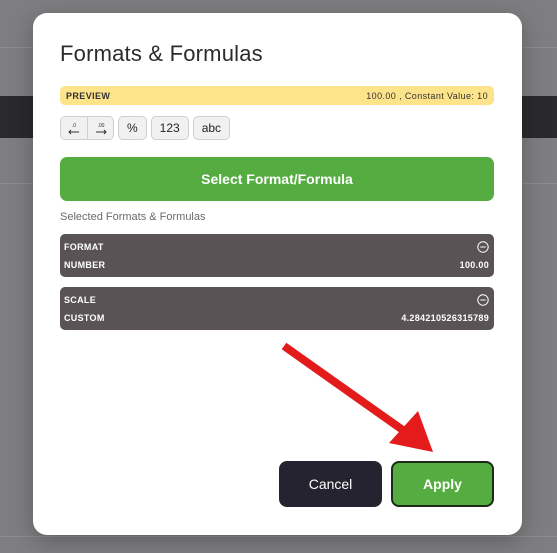  Describe the element at coordinates (330, 484) in the screenshot. I see `cancel-button: Cancel` at that location.